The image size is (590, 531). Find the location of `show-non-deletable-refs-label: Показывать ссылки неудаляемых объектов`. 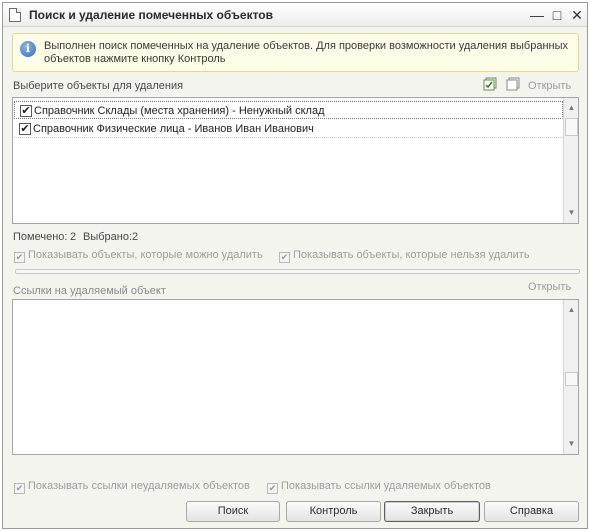

show-non-deletable-refs-label: Показывать ссылки неудаляемых объектов is located at coordinates (139, 486).